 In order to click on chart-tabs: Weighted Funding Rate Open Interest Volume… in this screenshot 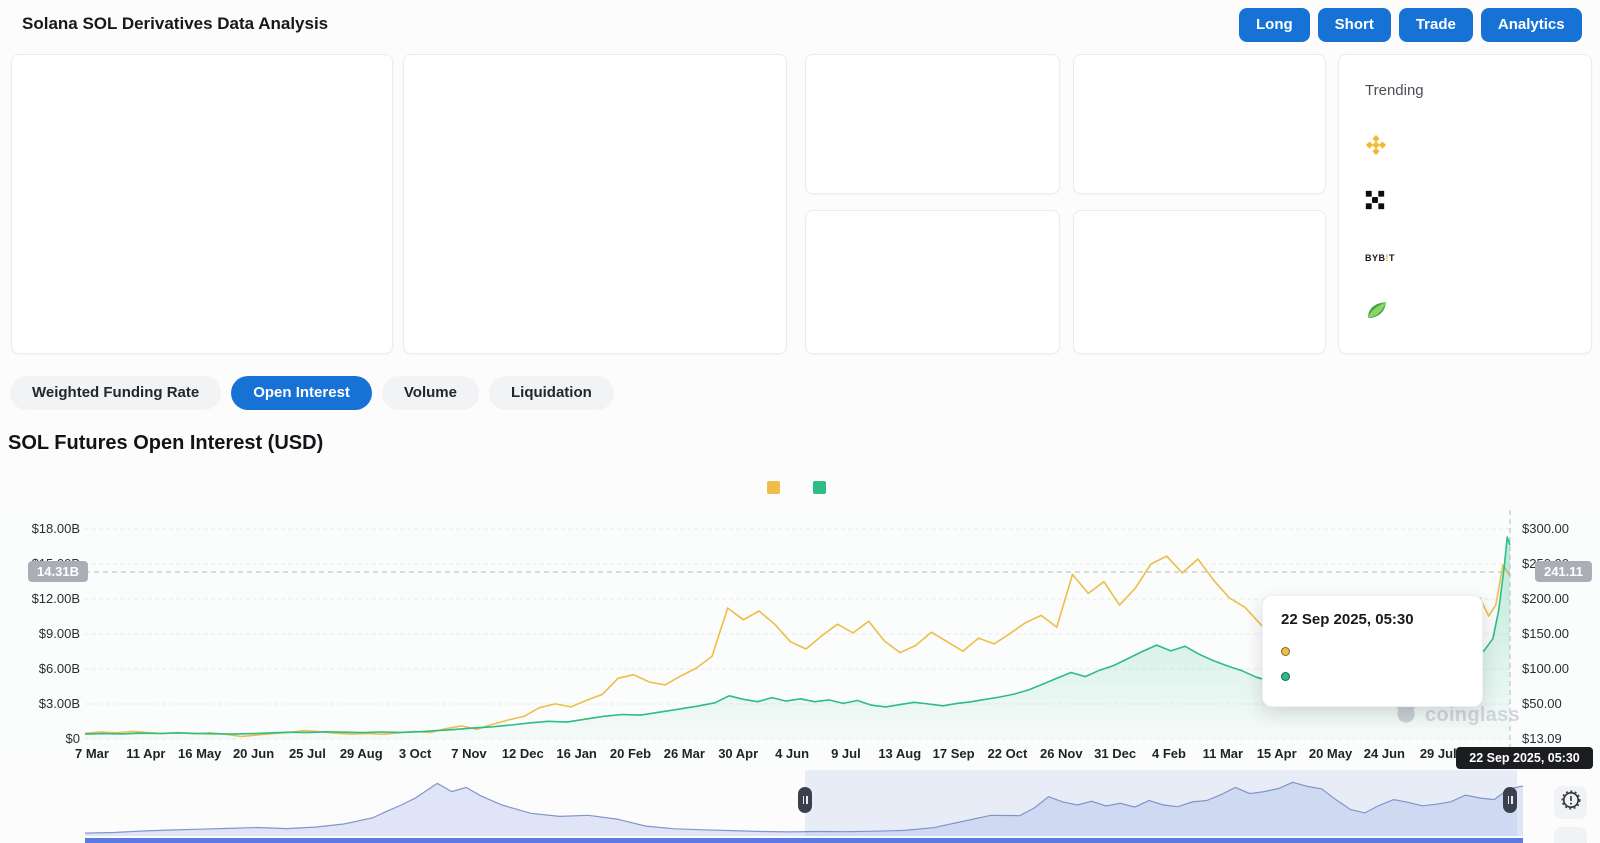, I will do `click(312, 393)`.